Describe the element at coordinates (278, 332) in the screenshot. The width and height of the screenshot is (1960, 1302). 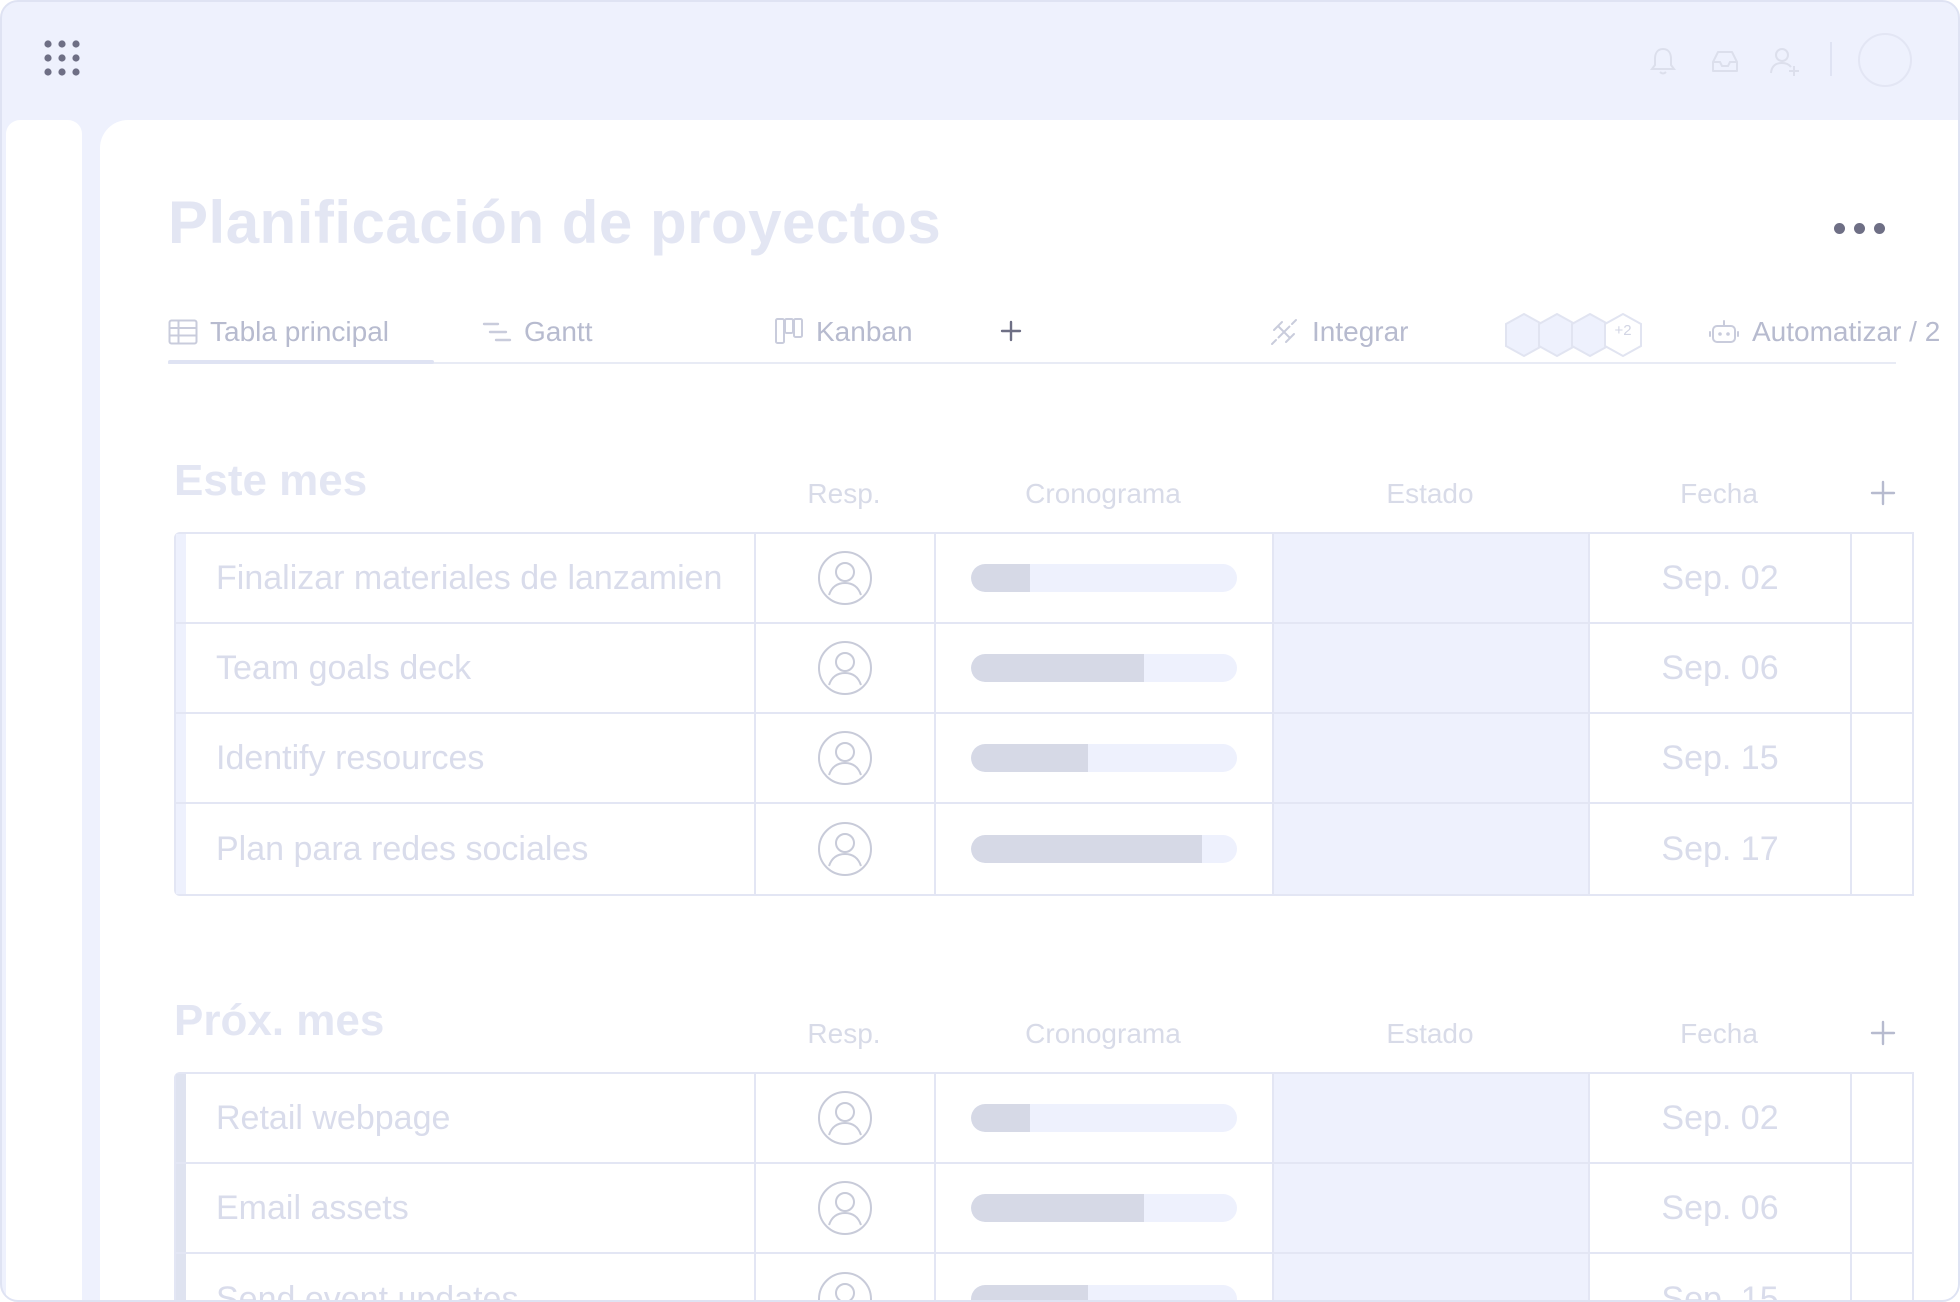
I see `tab-tabla-principal: Tabla principal` at that location.